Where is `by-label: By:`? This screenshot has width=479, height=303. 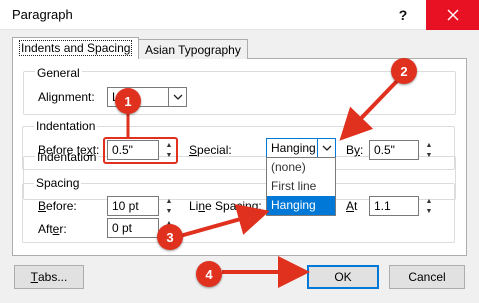 by-label: By: is located at coordinates (355, 150).